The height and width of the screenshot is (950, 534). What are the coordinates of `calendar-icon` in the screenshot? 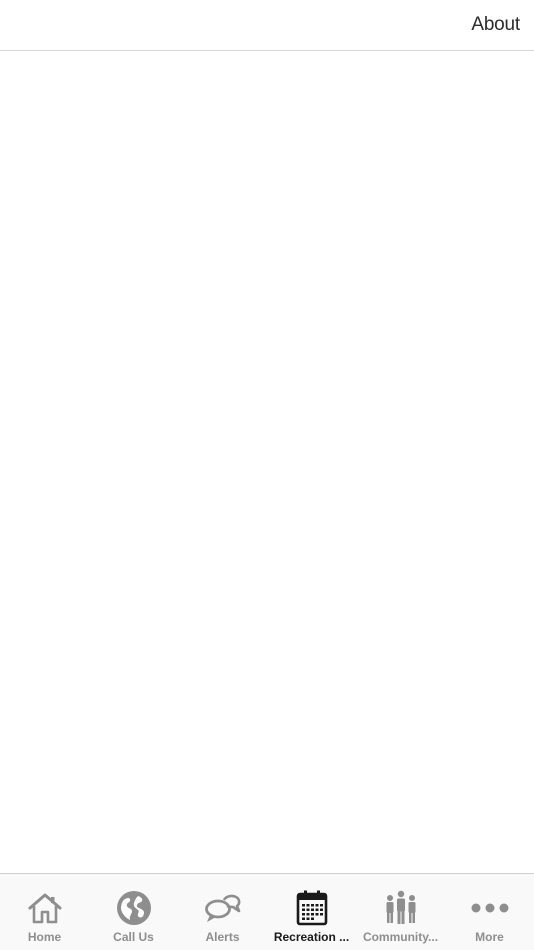 It's located at (312, 908).